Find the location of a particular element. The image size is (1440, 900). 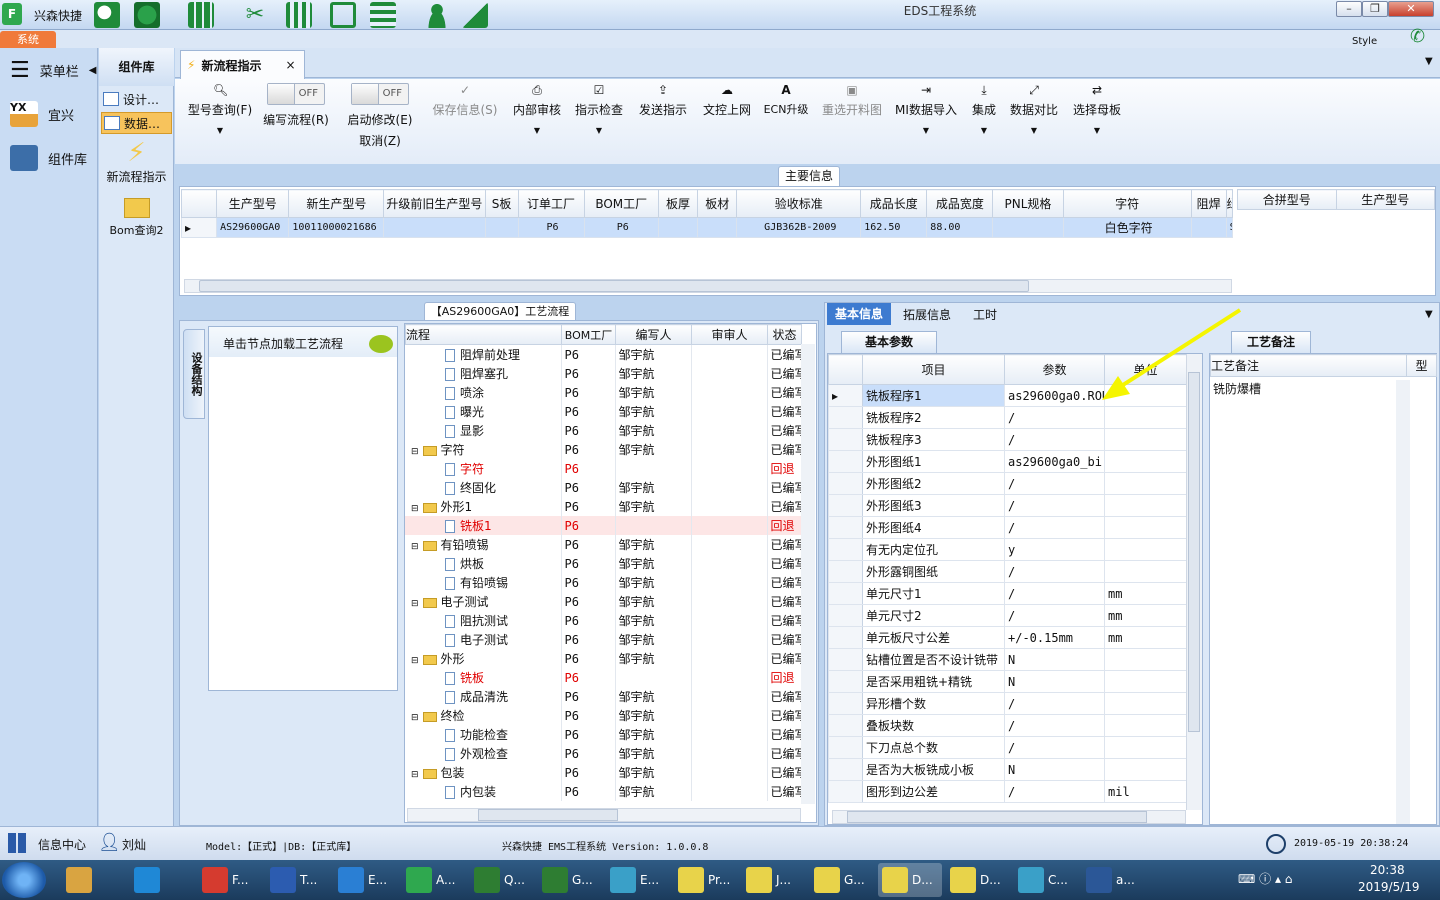

edit-flow-toggle: OFF 编写流程(R) is located at coordinates (296, 118).